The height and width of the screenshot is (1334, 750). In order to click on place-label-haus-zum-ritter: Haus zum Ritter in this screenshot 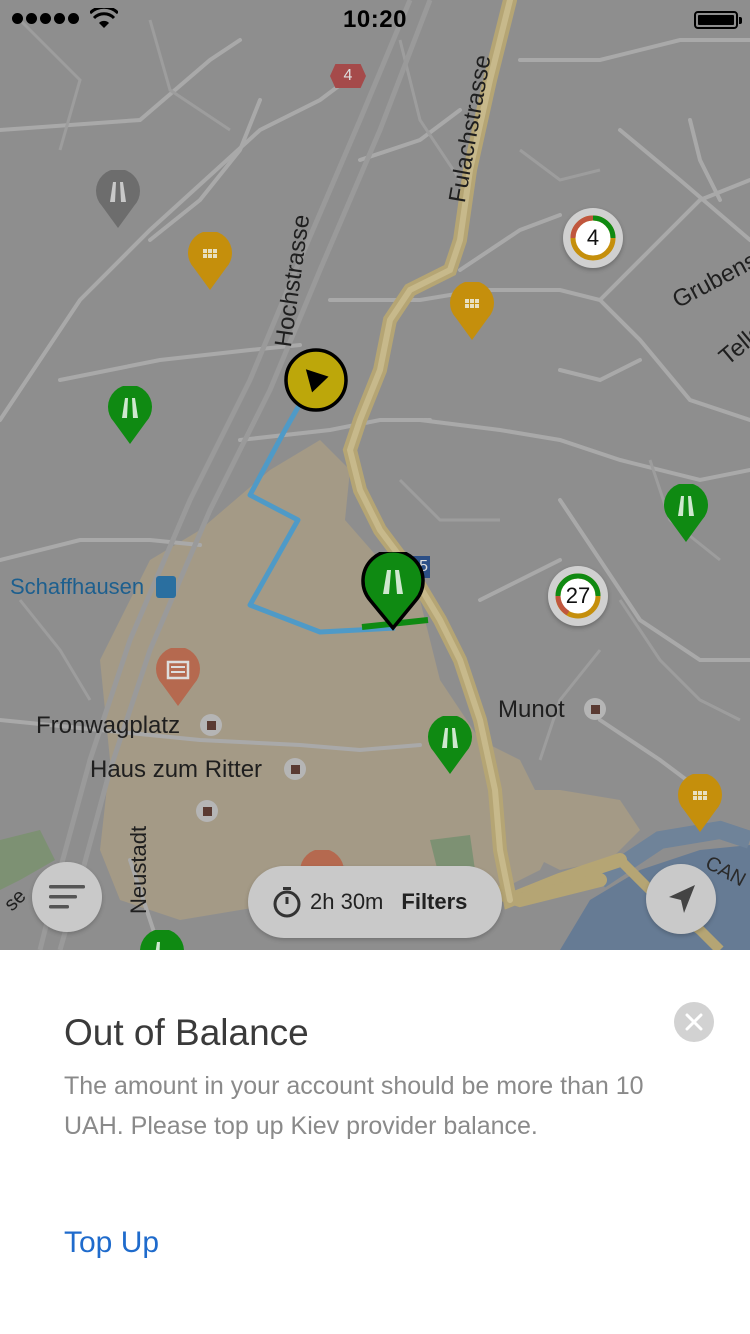, I will do `click(176, 769)`.